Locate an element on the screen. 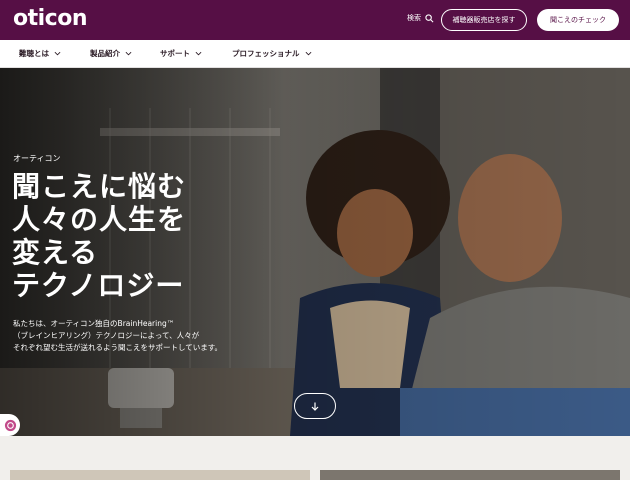  description-line: （ブレインヒアリング）テクノロジーによって、人々が is located at coordinates (106, 335).